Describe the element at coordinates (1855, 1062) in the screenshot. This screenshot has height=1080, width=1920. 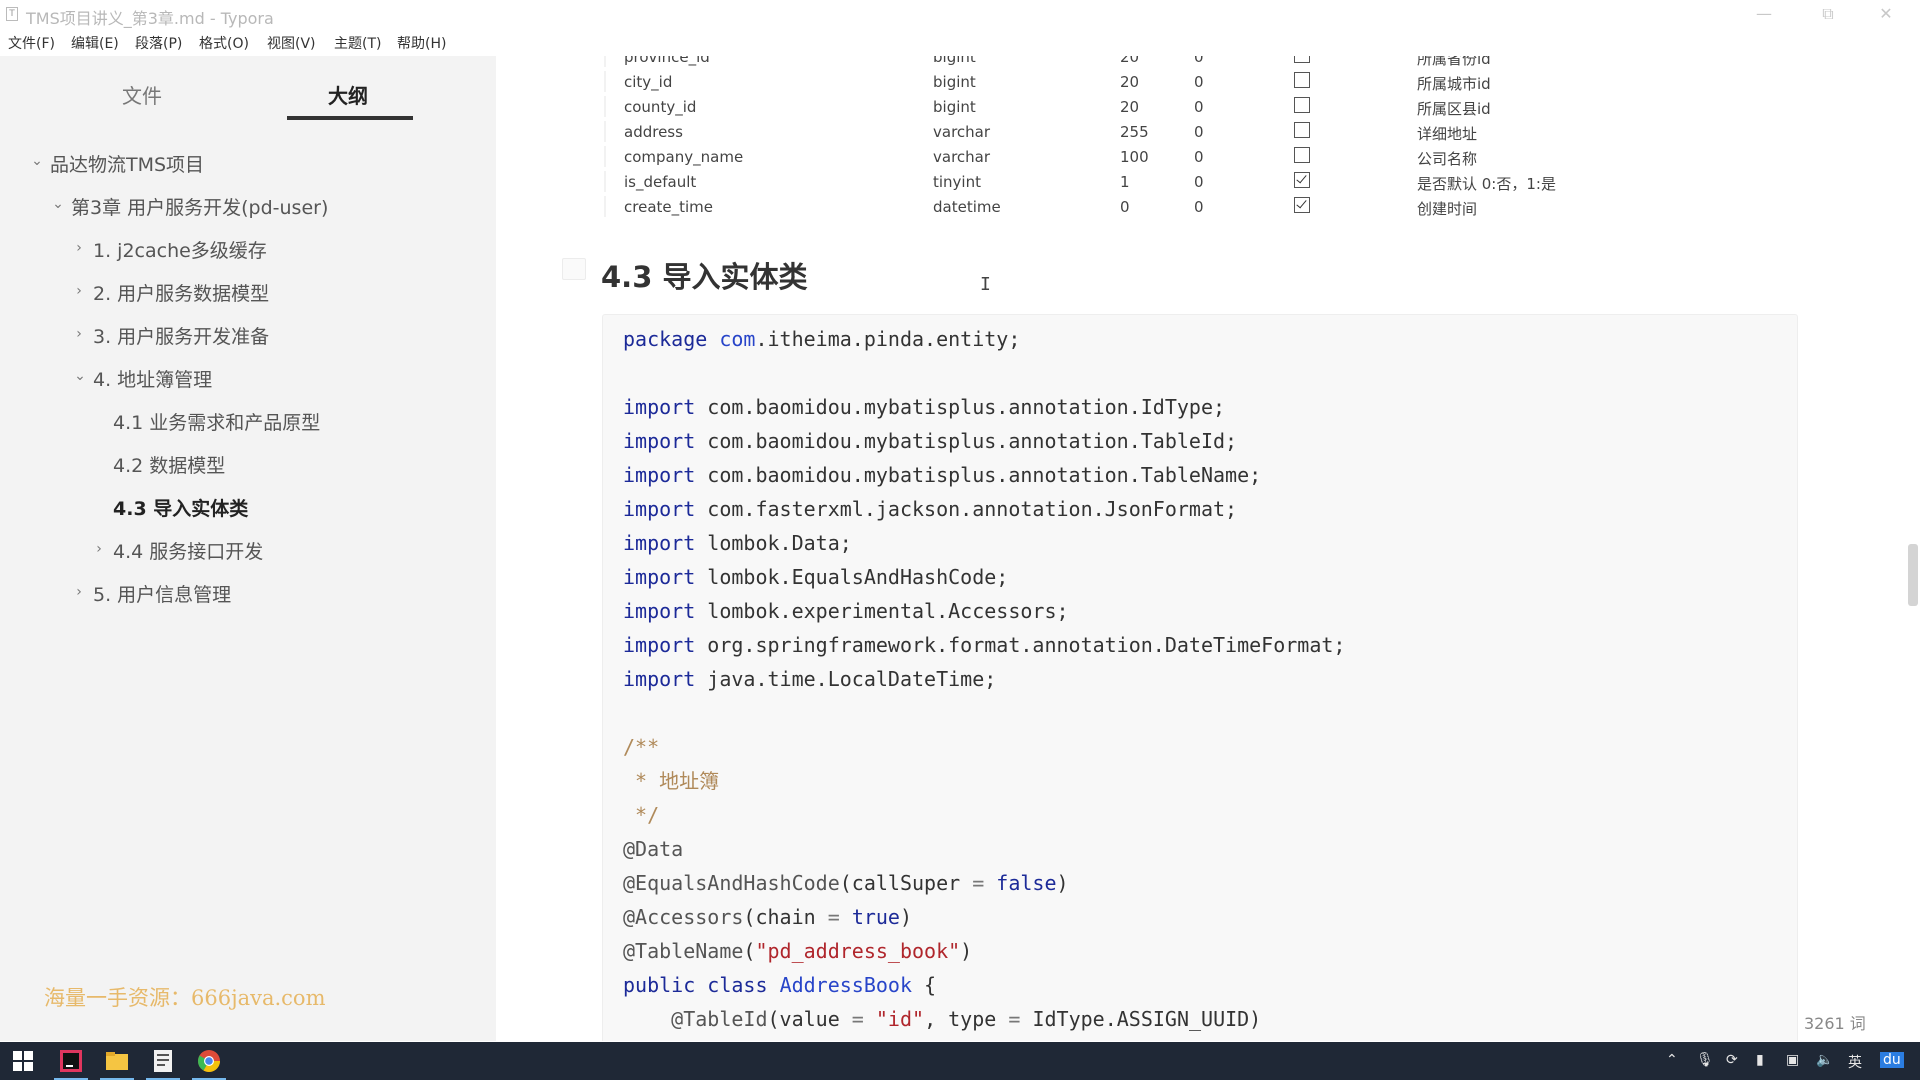
I see `ime-indicator: 英` at that location.